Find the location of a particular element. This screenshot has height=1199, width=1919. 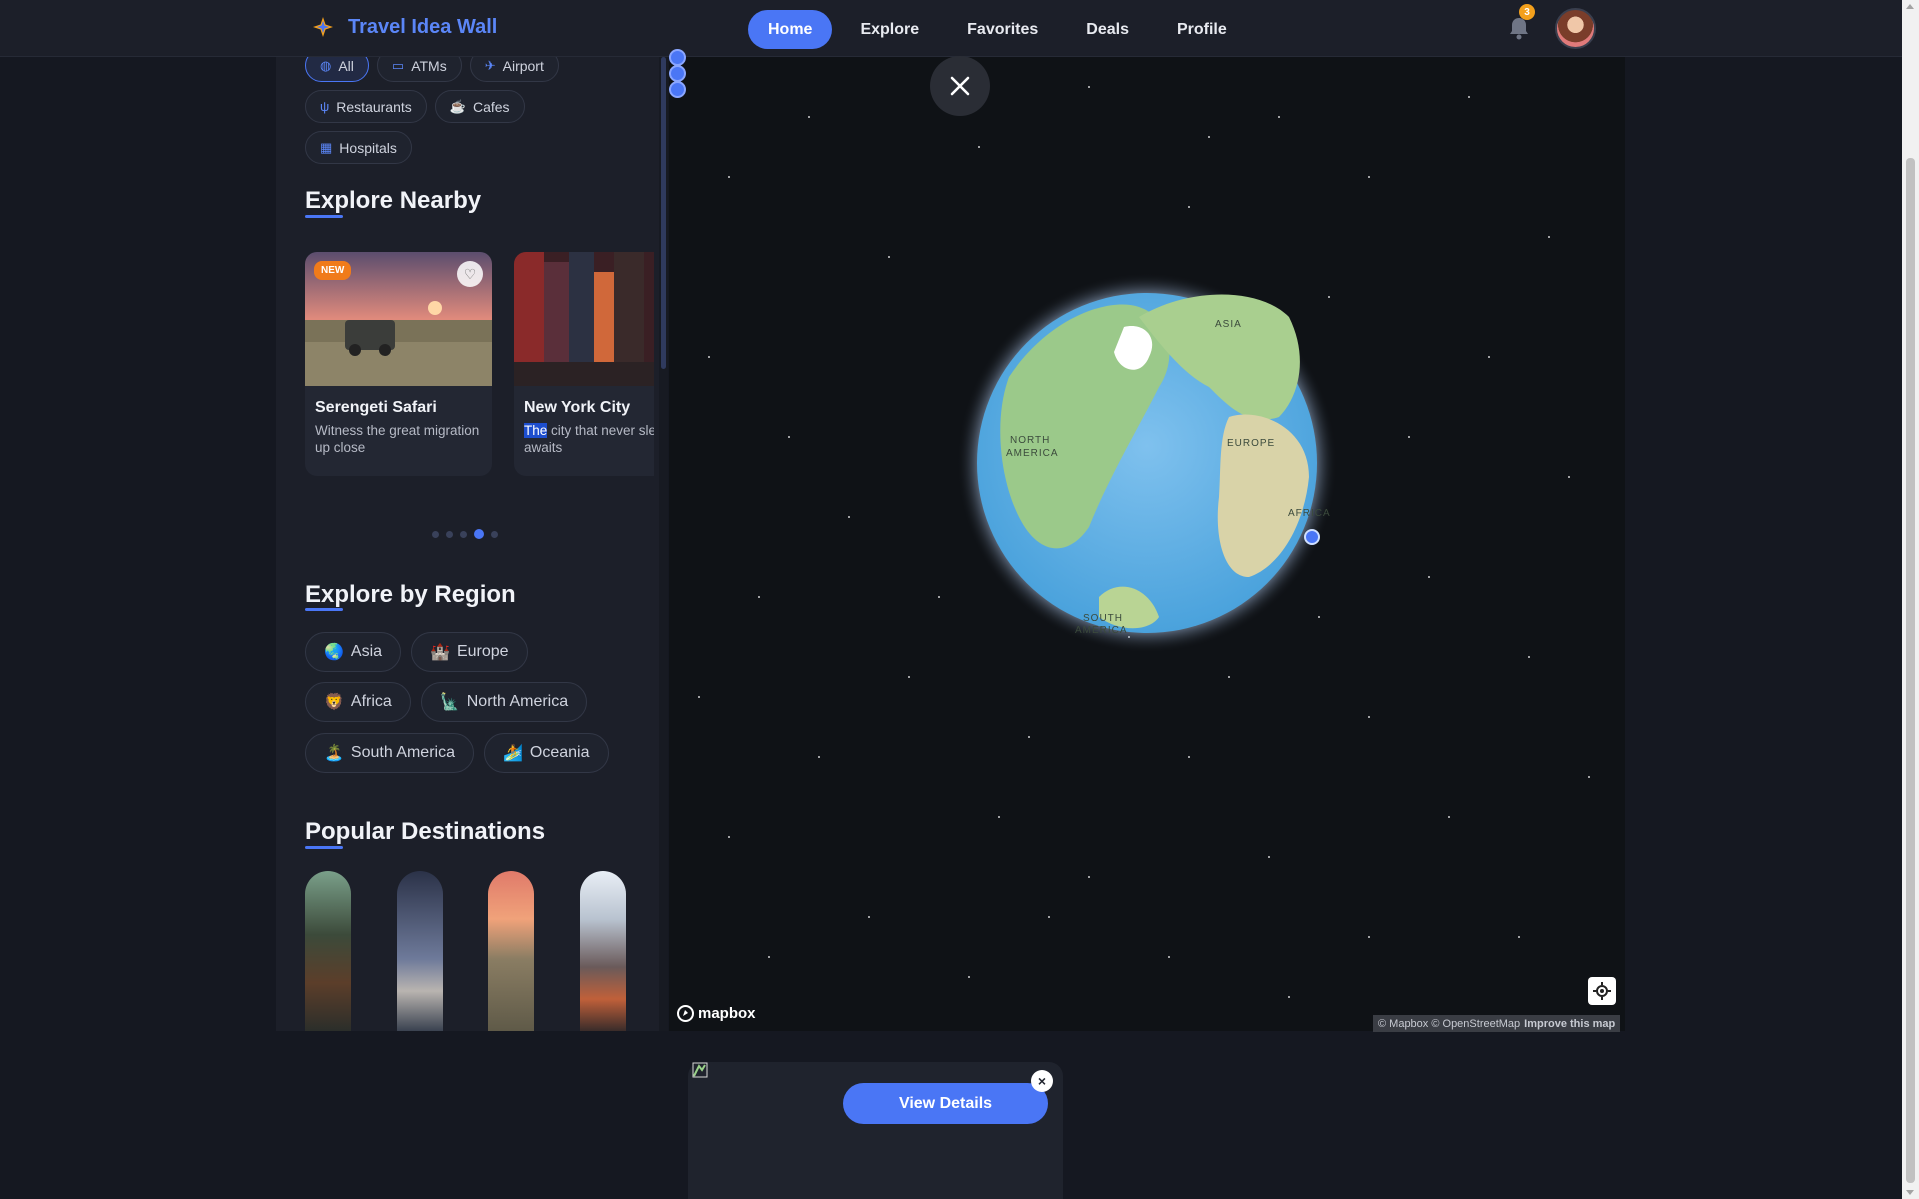

avatar is located at coordinates (1575, 28).